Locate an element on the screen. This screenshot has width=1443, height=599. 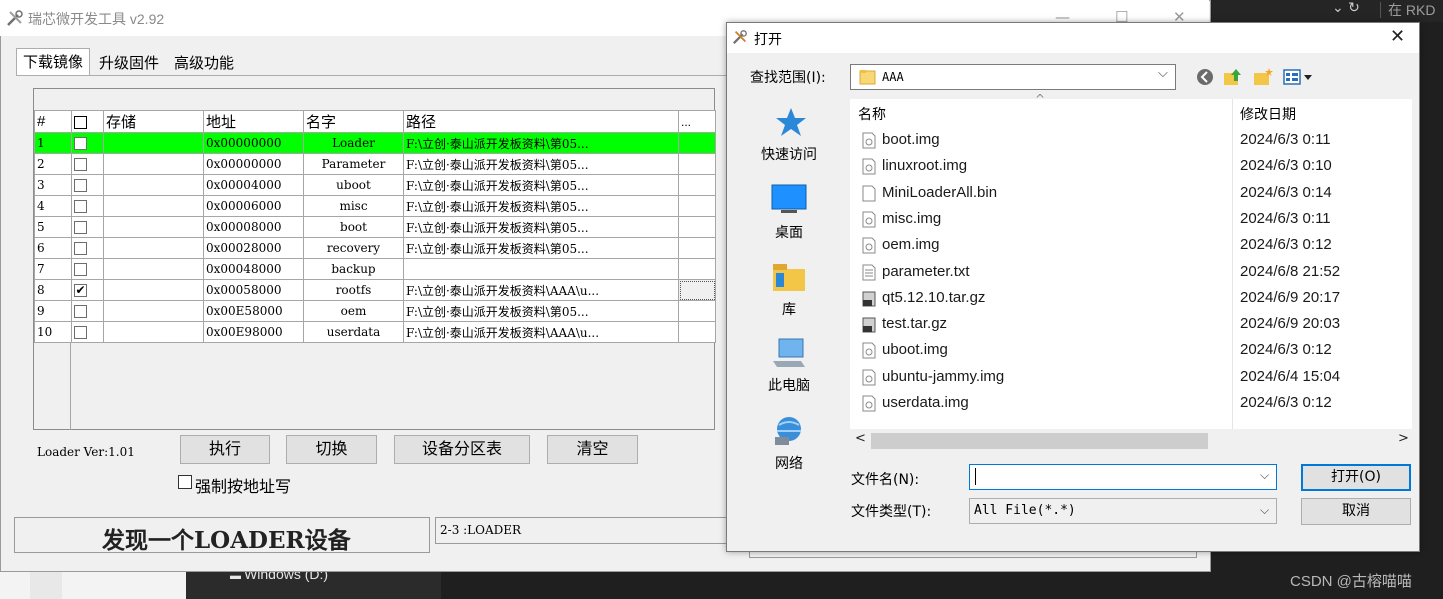
column-header-path: 路径 is located at coordinates (541, 121).